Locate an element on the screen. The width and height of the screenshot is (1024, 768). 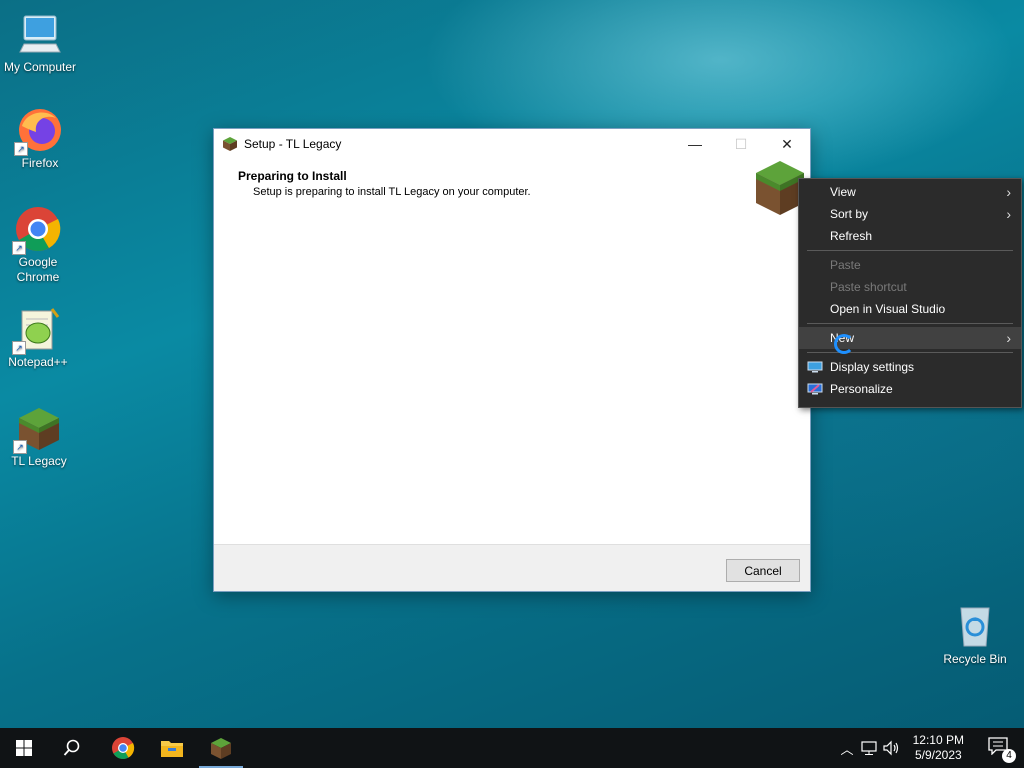
clock-date: 5/9/2023 is located at coordinates (938, 755).